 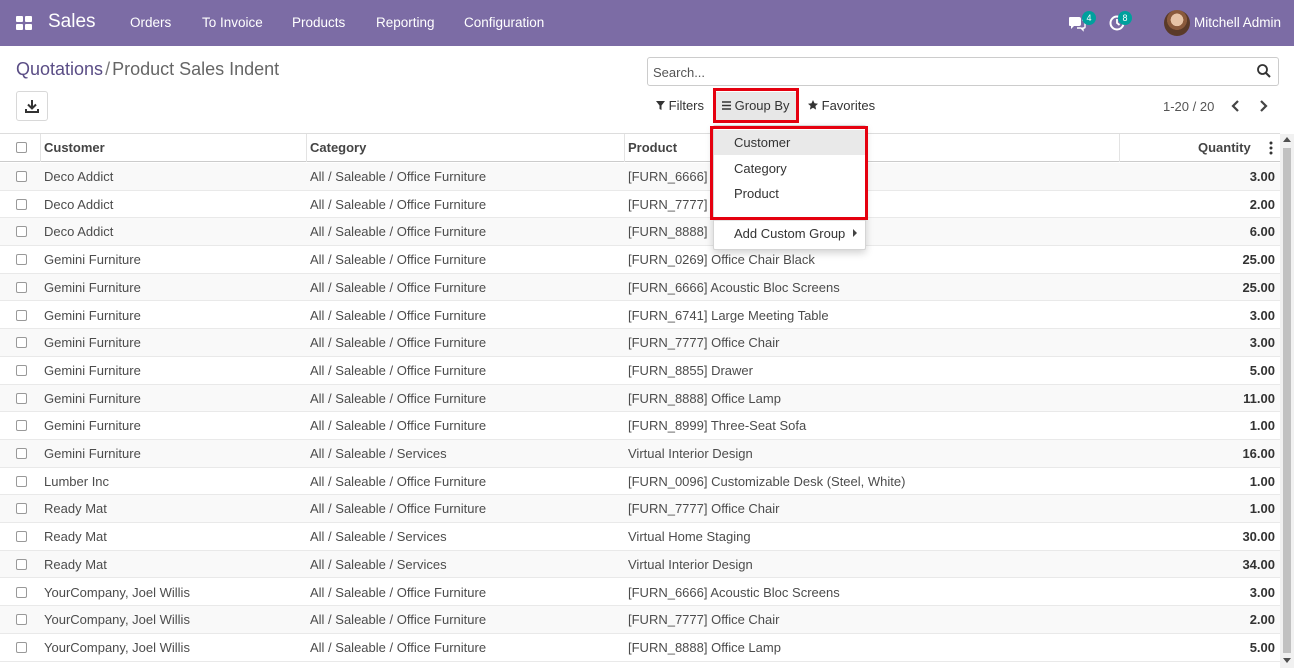 I want to click on menu-reporting: Reporting, so click(x=405, y=22).